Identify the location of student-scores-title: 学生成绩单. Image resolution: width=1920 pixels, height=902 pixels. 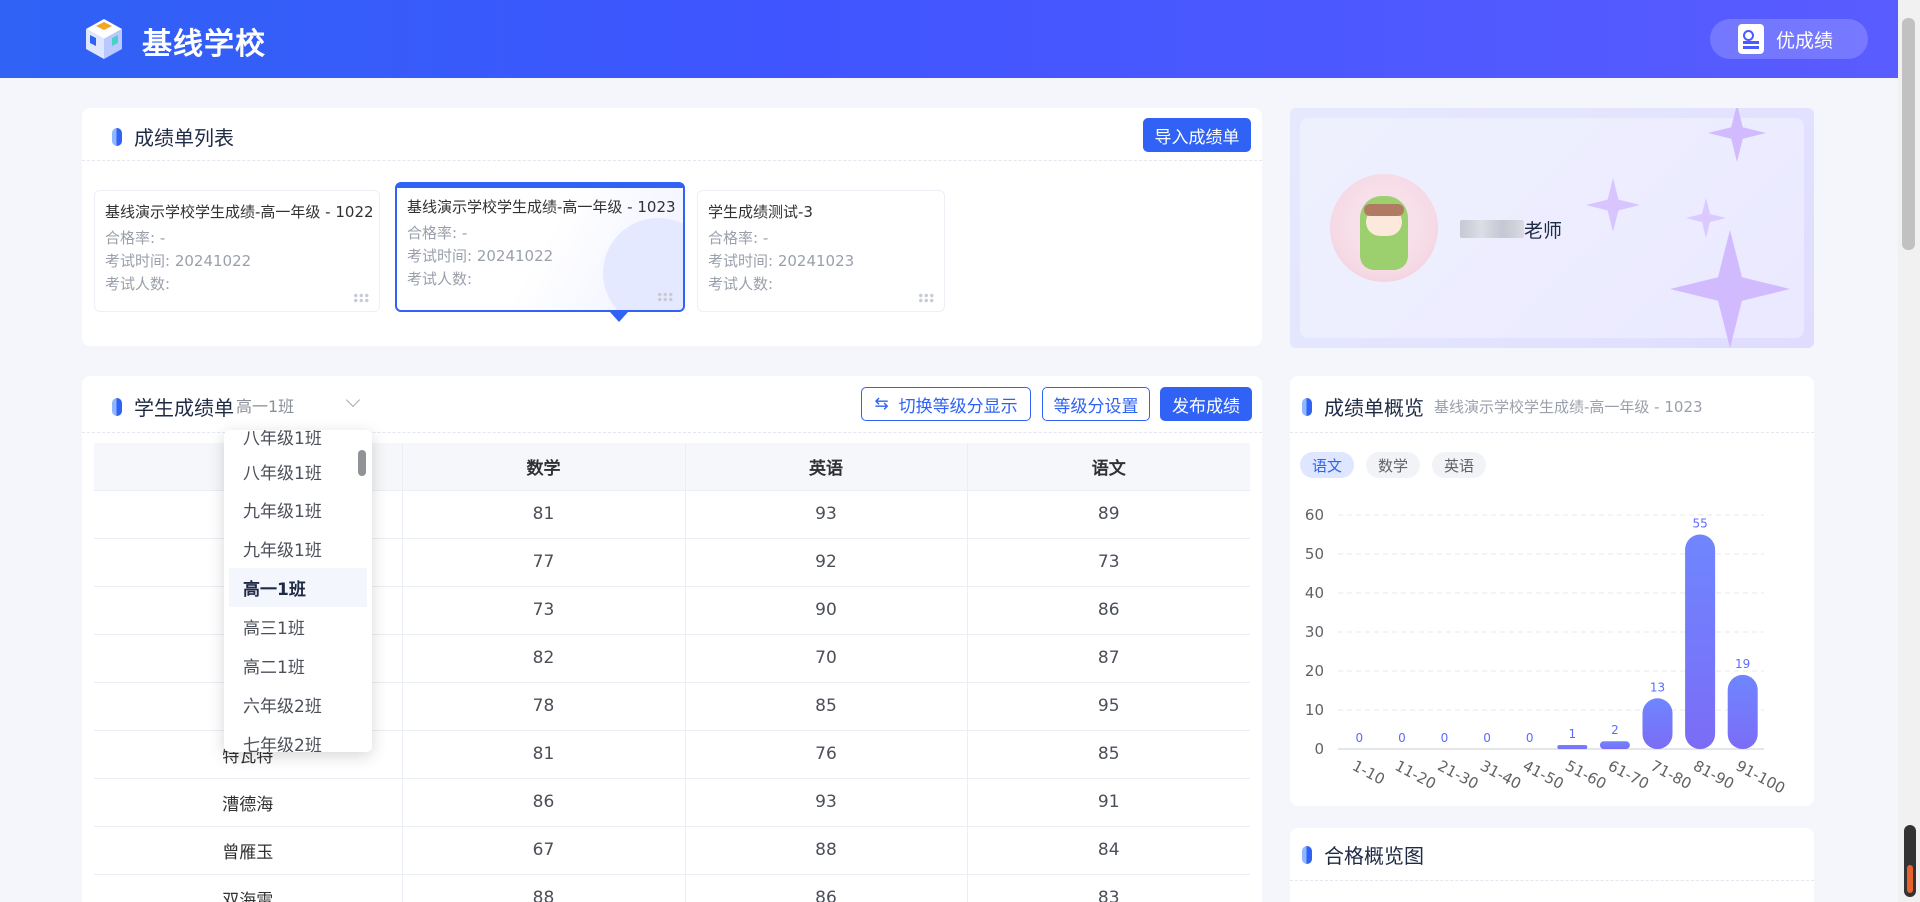
(173, 406).